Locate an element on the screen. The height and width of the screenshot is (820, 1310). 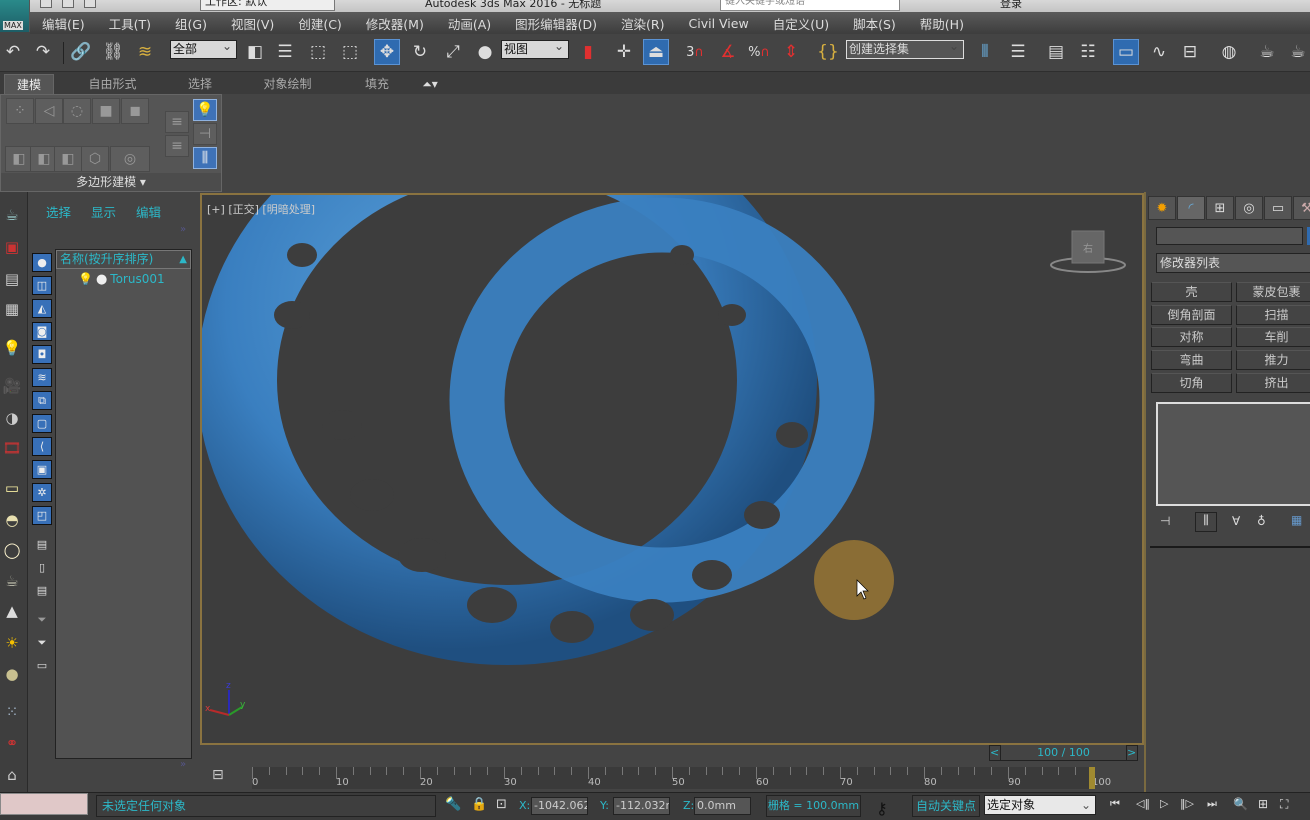
expand-icon: » is located at coordinates (183, 229).